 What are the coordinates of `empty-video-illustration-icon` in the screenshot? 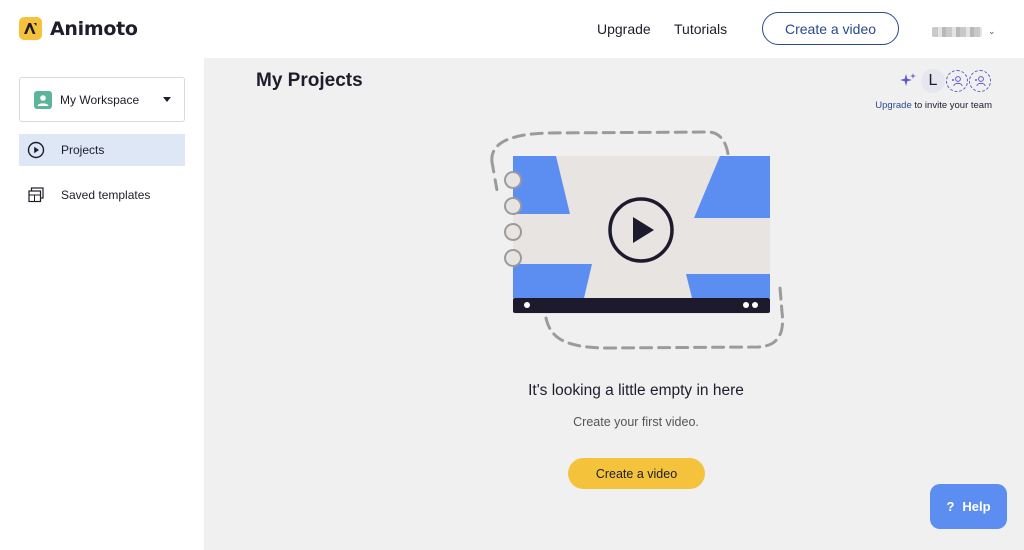 It's located at (637, 240).